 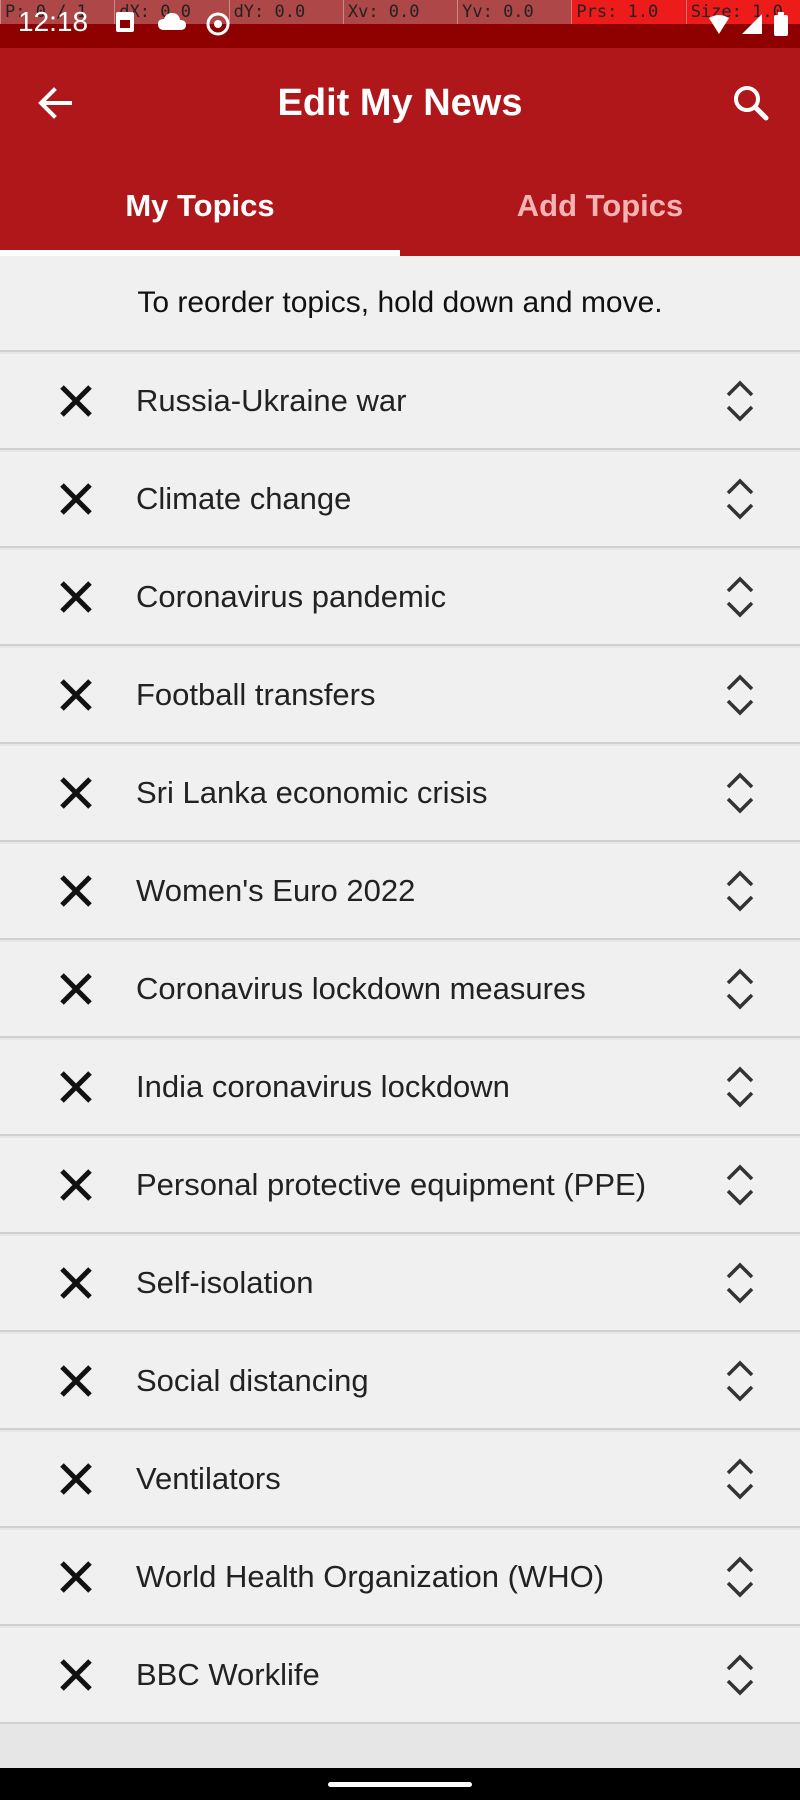 What do you see at coordinates (399, 12) in the screenshot?
I see `debug-xv: Xv: 0.0` at bounding box center [399, 12].